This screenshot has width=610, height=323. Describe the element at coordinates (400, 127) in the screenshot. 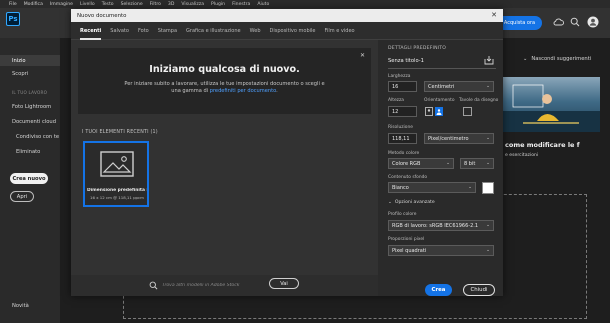

I see `resolution-label: Risoluzione` at that location.